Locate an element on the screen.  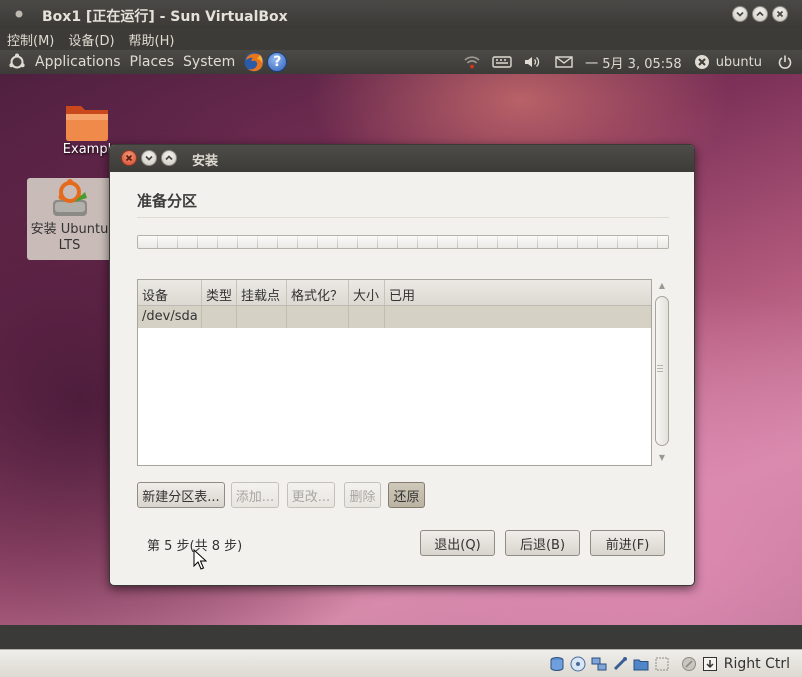
host-key-icon is located at coordinates (710, 664).